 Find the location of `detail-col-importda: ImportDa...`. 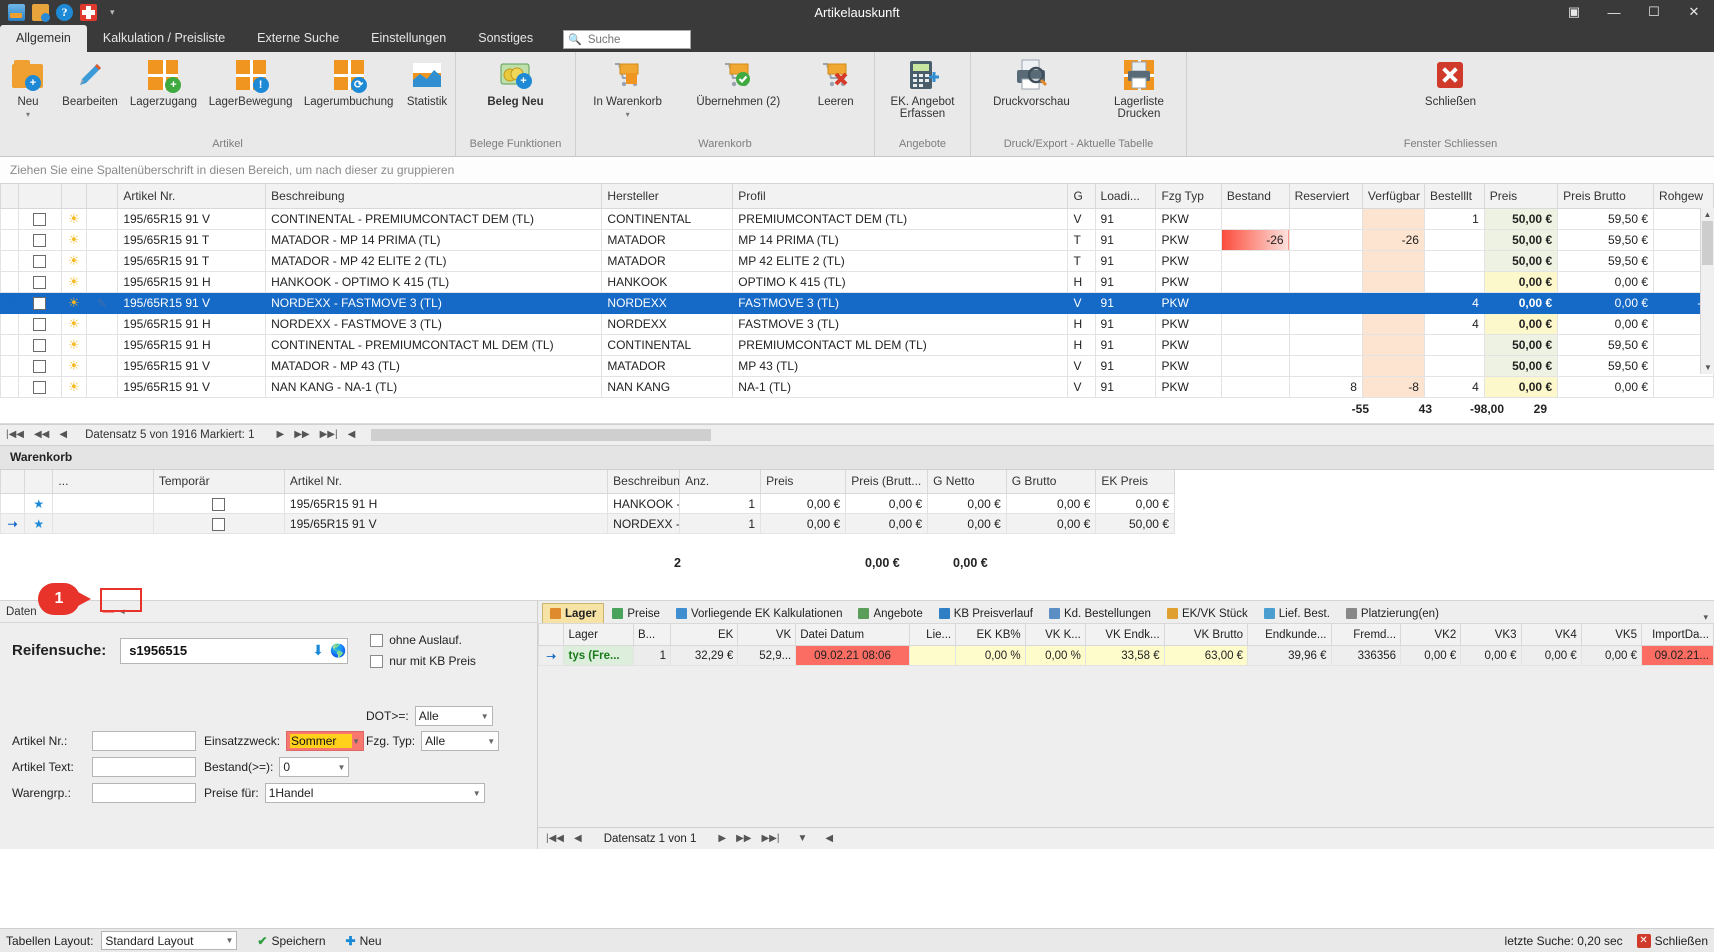

detail-col-importda: ImportDa... is located at coordinates (1677, 634).